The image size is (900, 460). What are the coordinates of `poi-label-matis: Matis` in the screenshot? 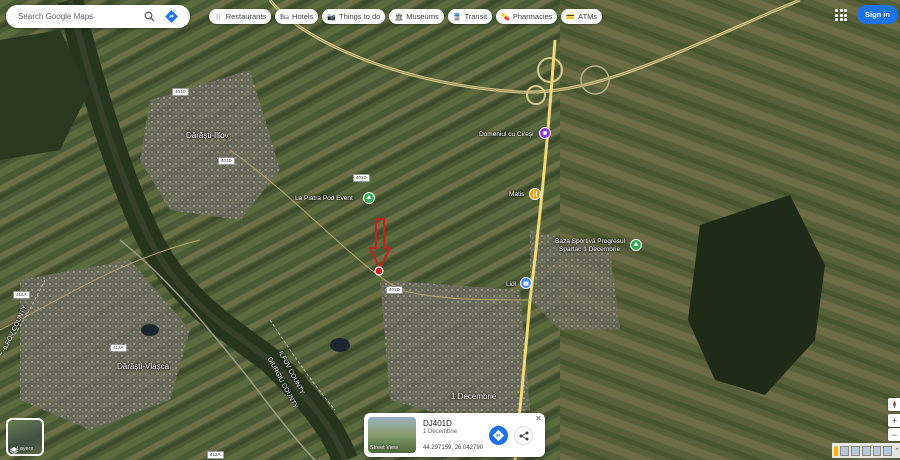 It's located at (517, 194).